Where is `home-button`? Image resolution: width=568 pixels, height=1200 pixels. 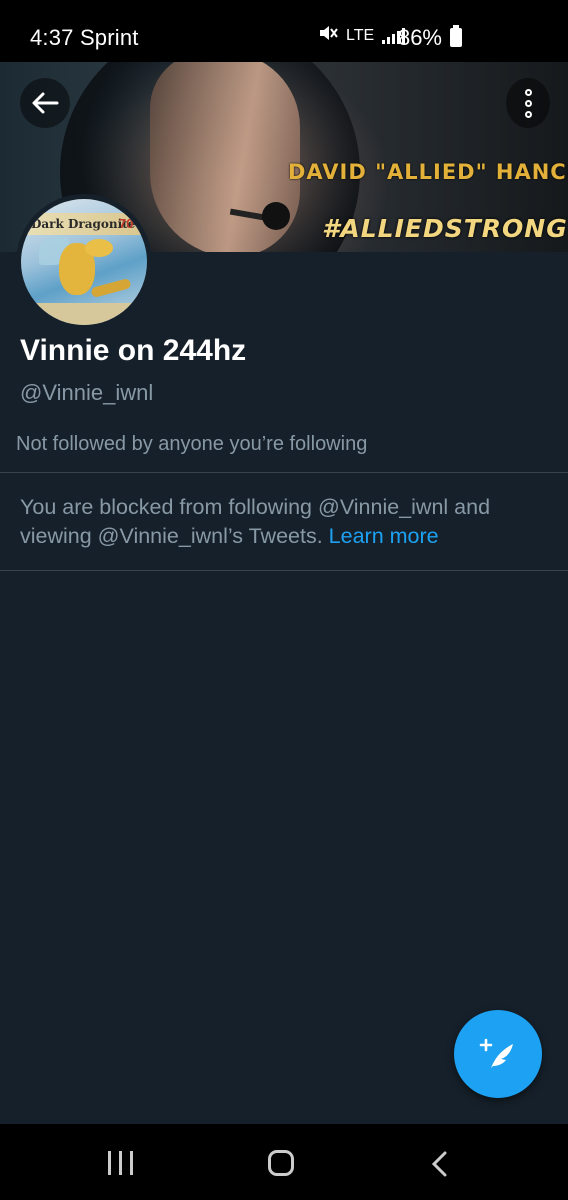
home-button is located at coordinates (281, 1163).